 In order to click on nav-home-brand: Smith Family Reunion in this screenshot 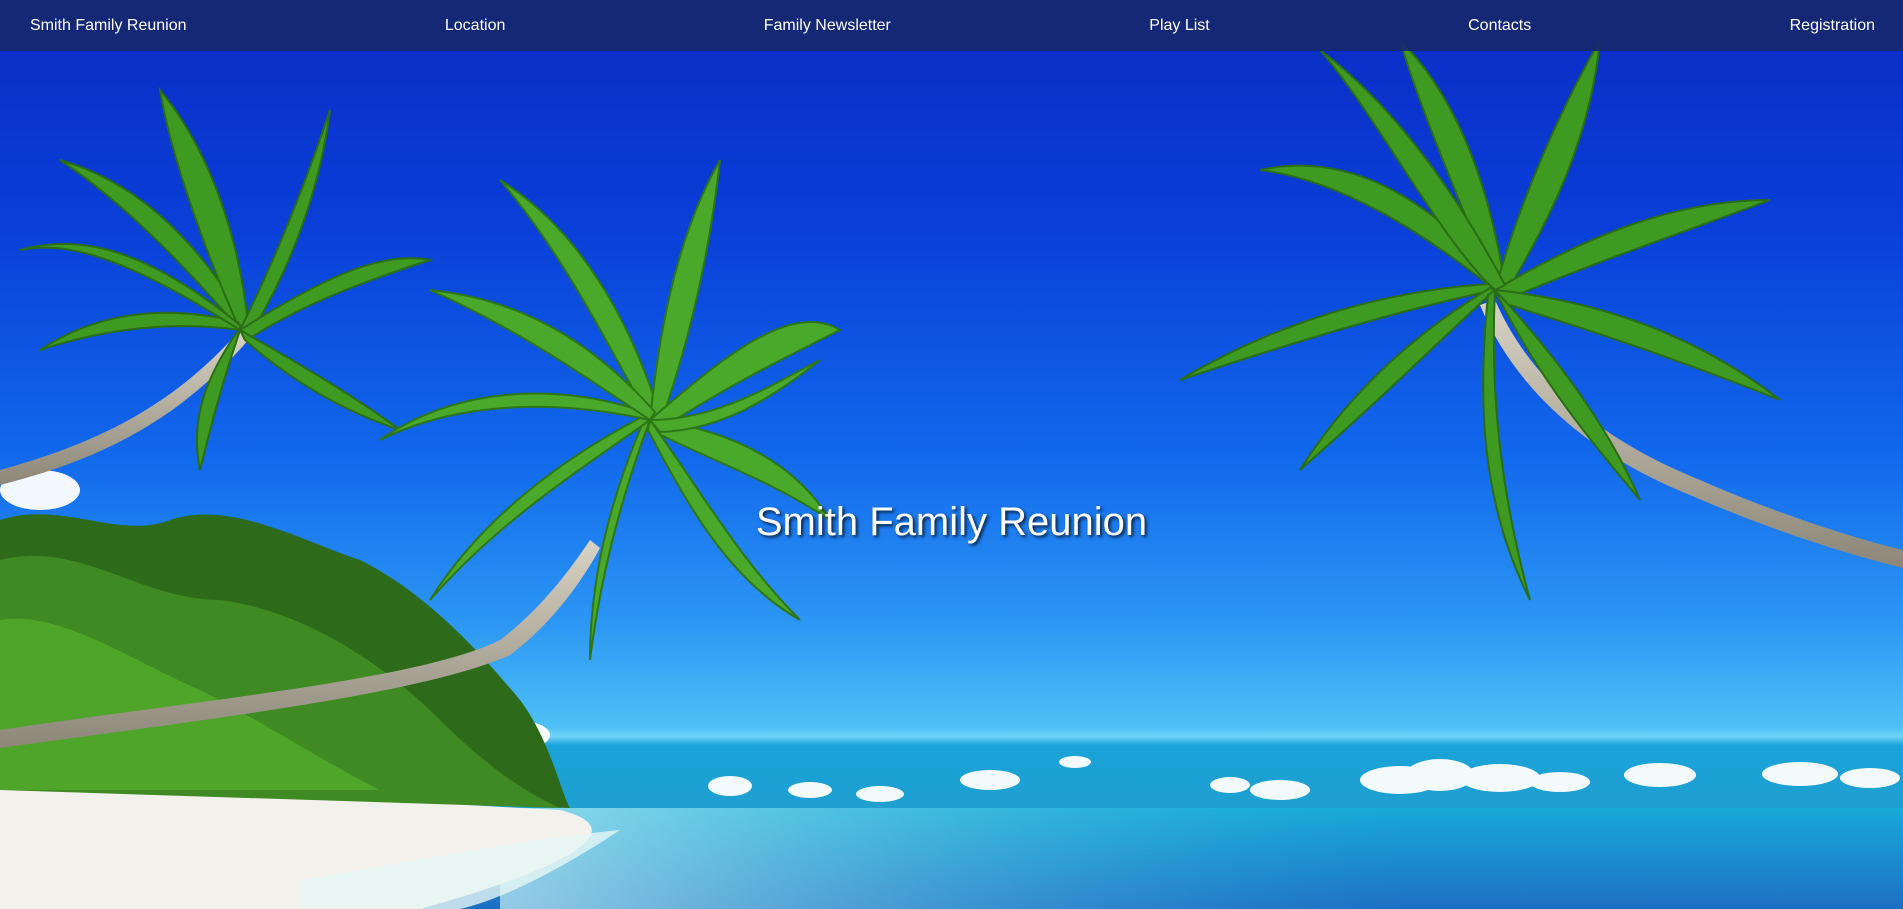, I will do `click(108, 26)`.